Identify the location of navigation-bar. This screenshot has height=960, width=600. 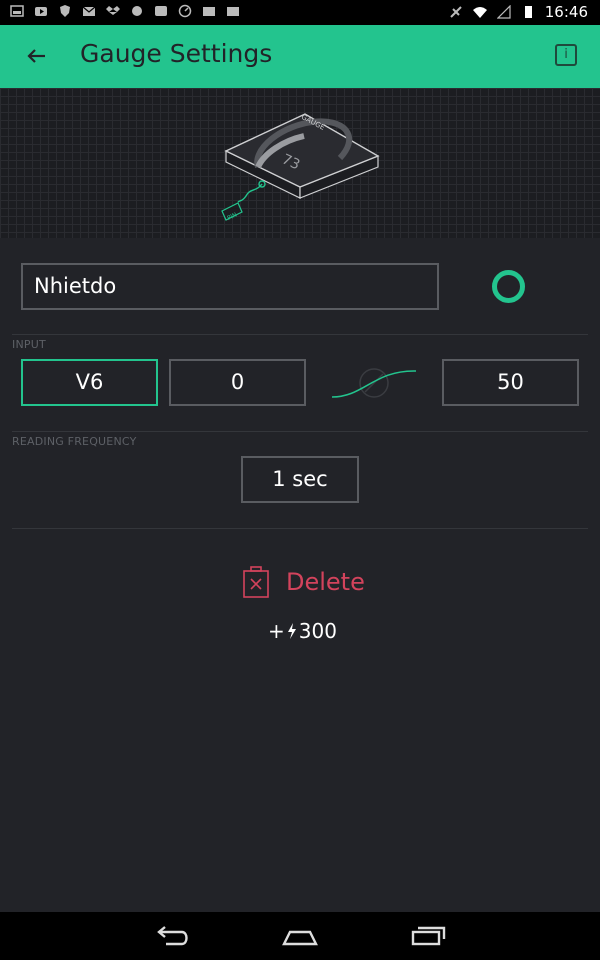
(300, 936).